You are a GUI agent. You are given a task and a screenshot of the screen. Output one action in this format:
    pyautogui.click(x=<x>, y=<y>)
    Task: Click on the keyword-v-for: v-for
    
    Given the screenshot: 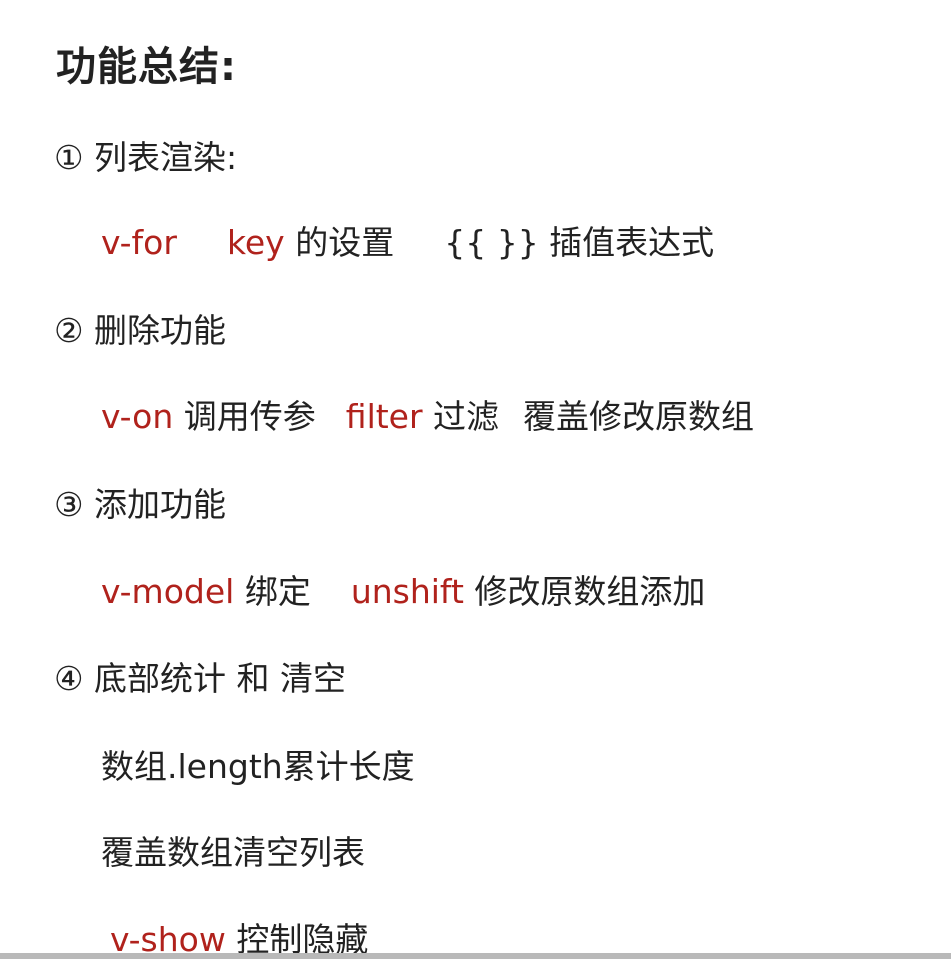 What is the action you would take?
    pyautogui.click(x=139, y=242)
    